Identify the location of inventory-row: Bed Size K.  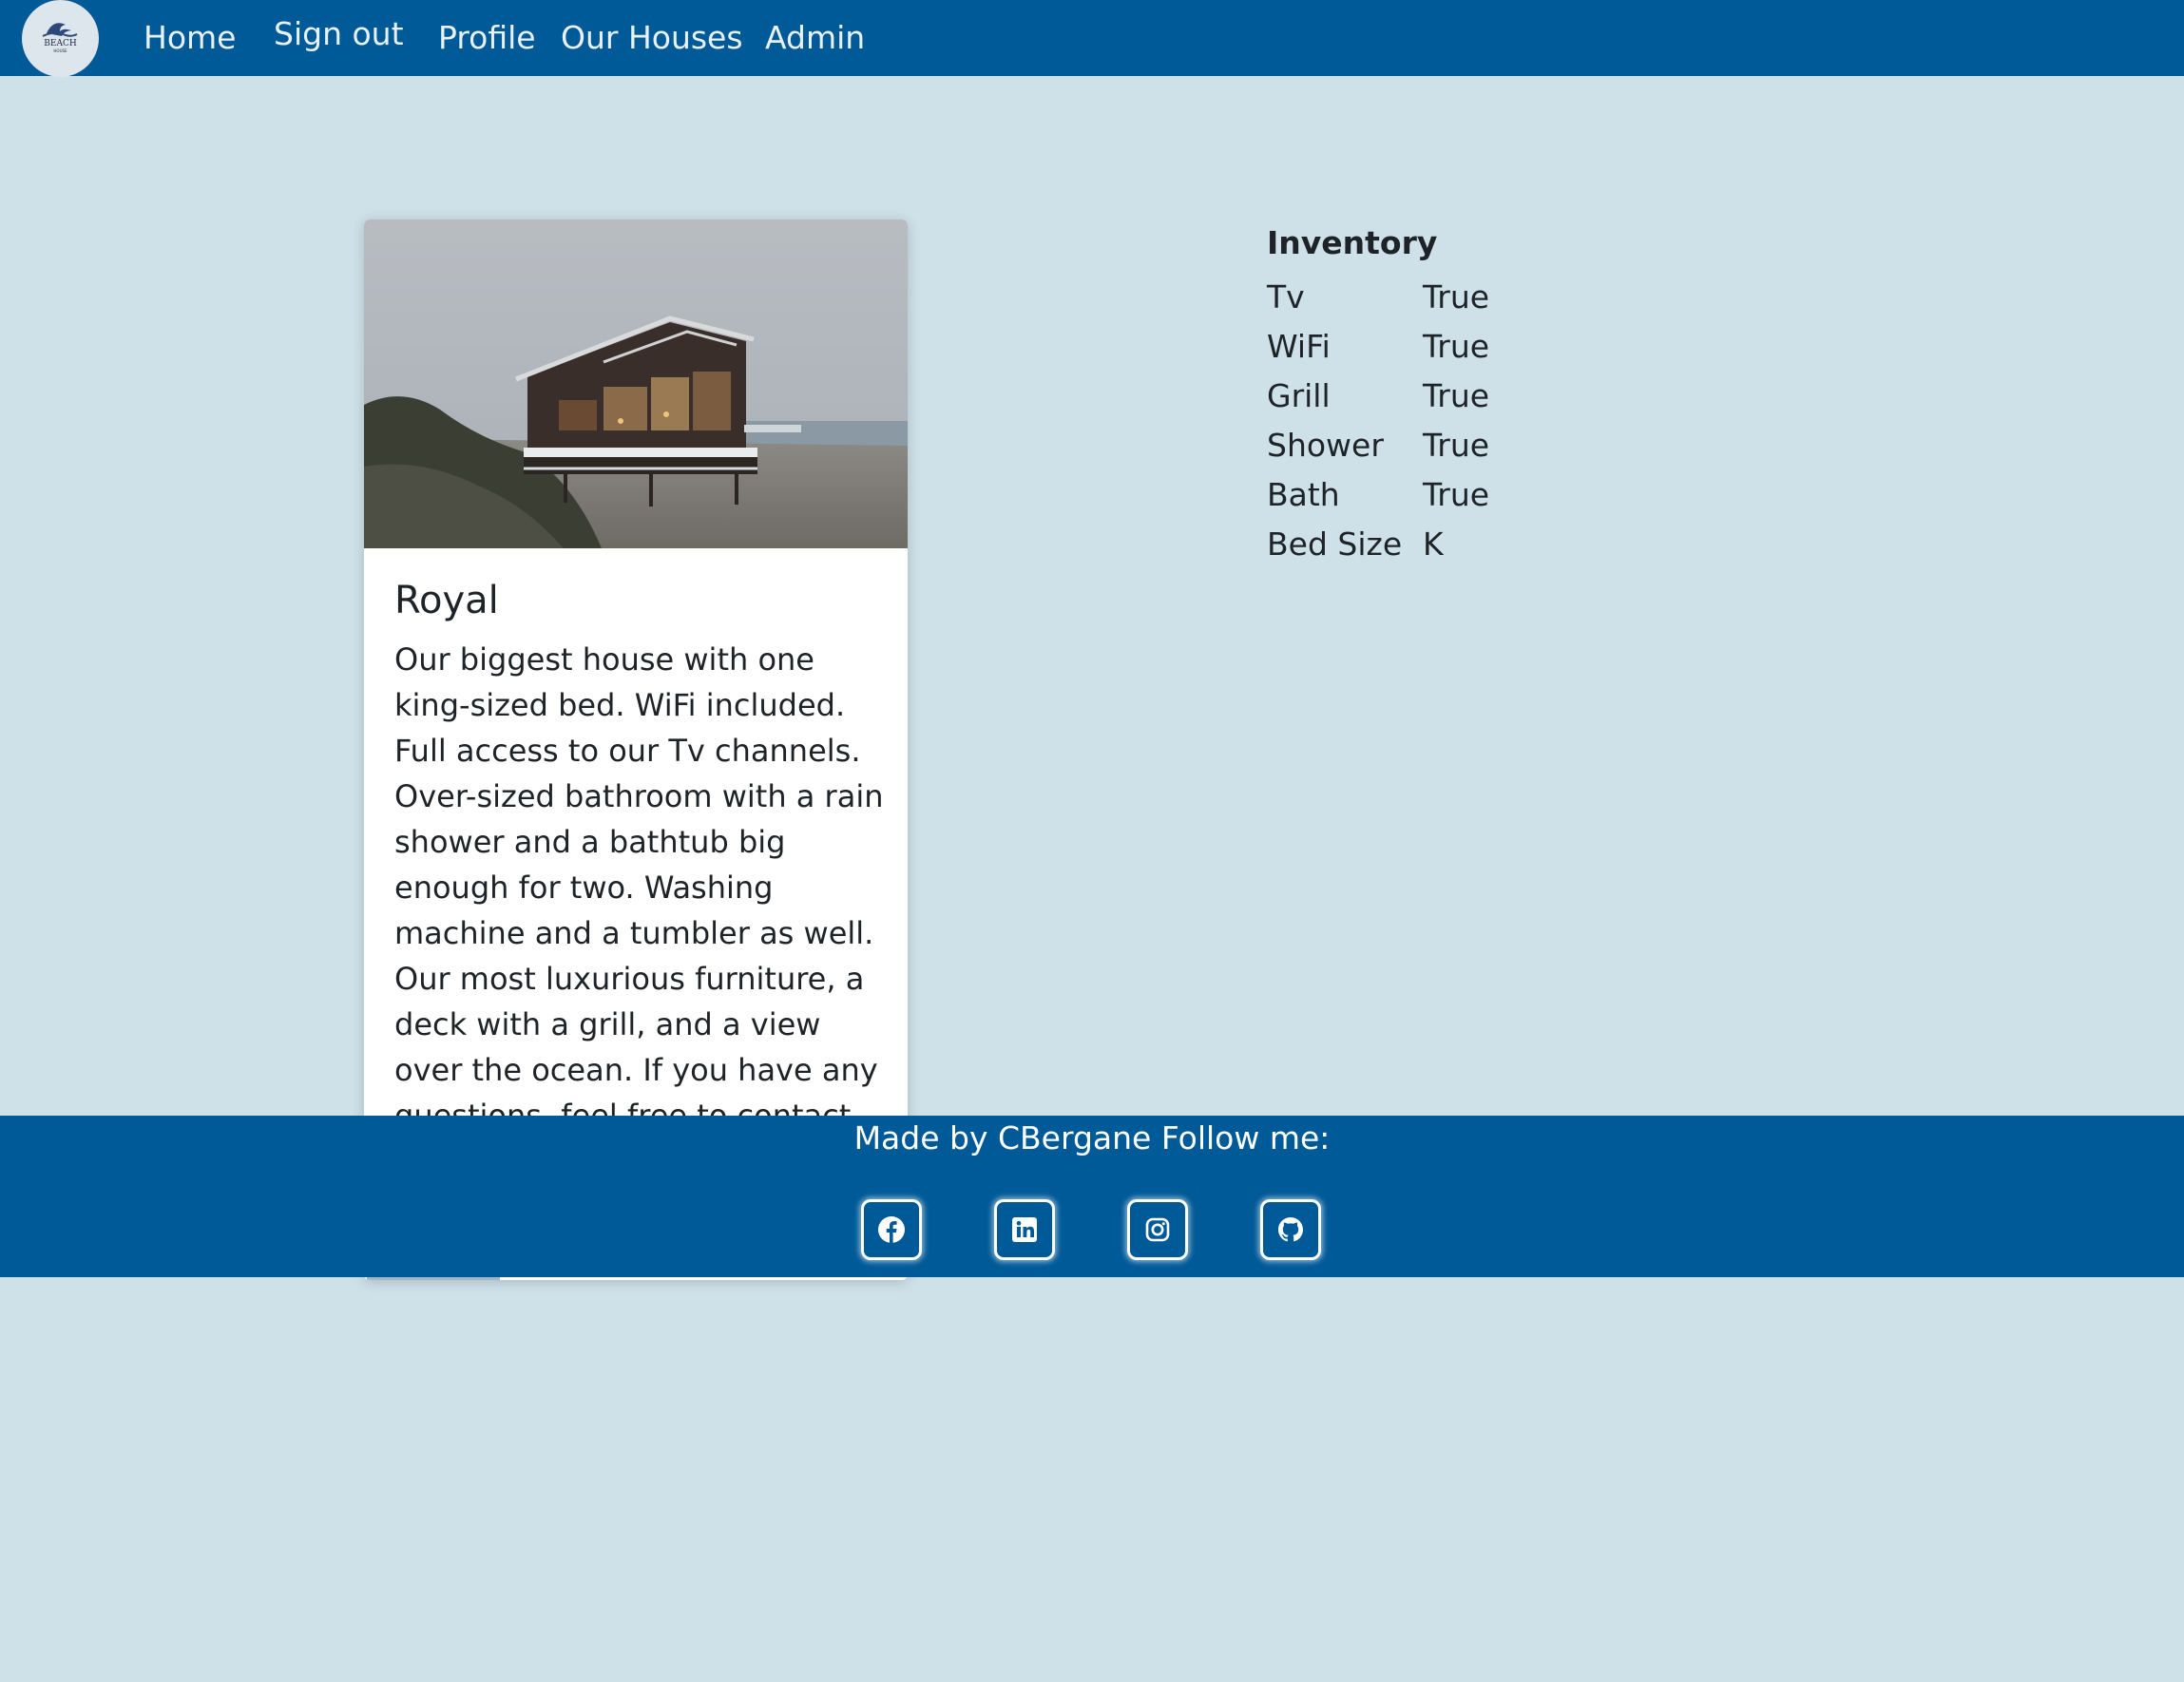
(1378, 543).